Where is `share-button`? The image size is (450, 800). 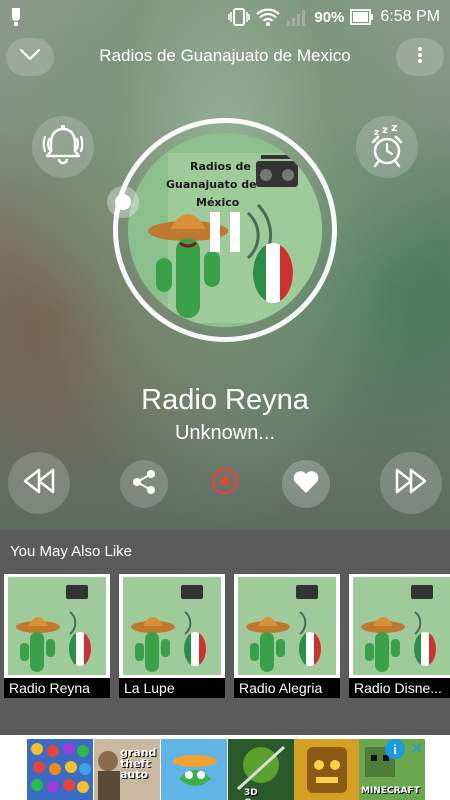
share-button is located at coordinates (144, 484).